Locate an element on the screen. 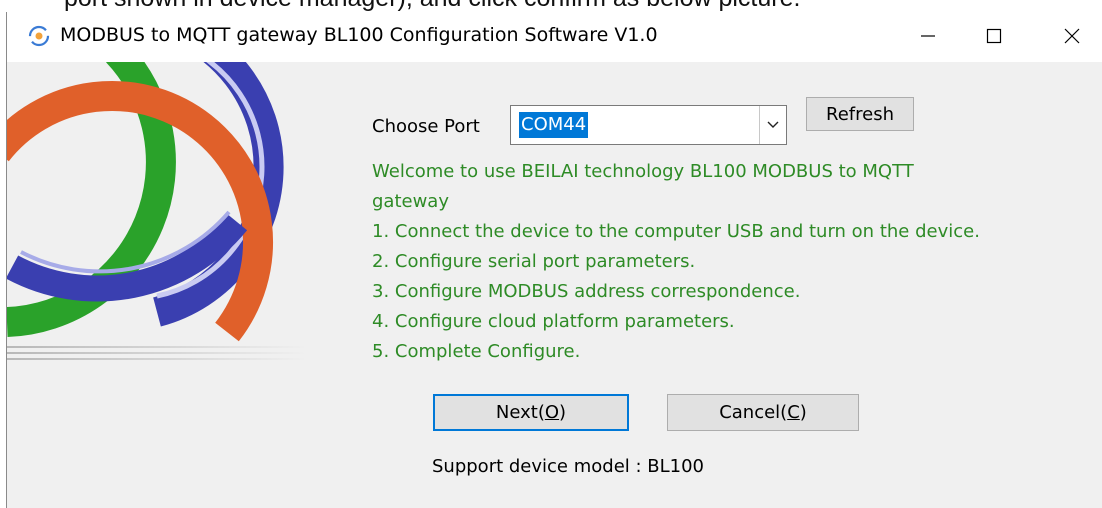 The image size is (1102, 508). chevron-down-icon is located at coordinates (773, 124).